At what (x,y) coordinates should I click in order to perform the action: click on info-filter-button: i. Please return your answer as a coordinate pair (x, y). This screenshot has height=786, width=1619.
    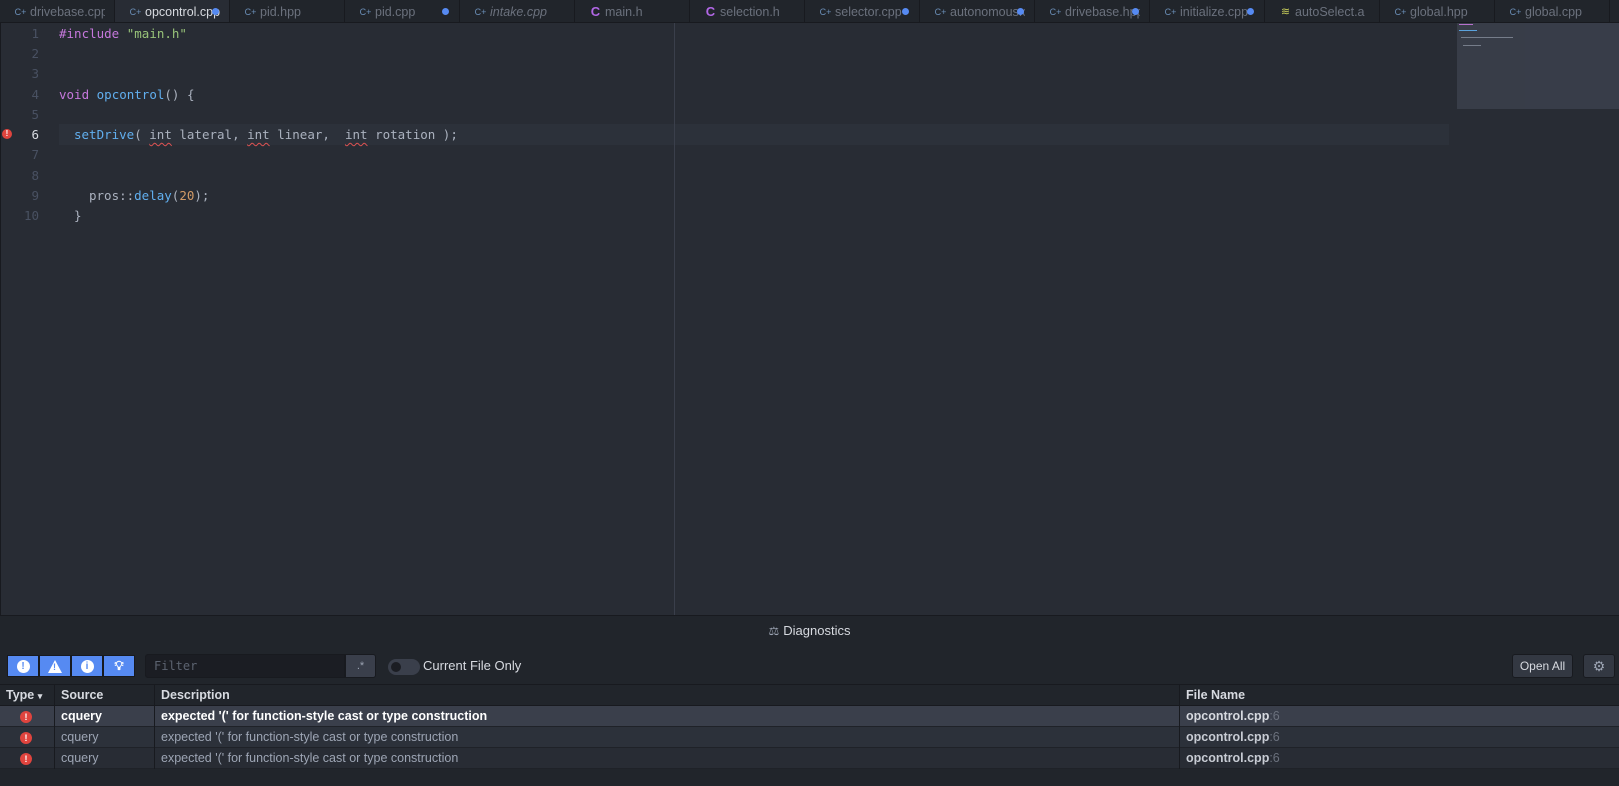
    Looking at the image, I should click on (87, 666).